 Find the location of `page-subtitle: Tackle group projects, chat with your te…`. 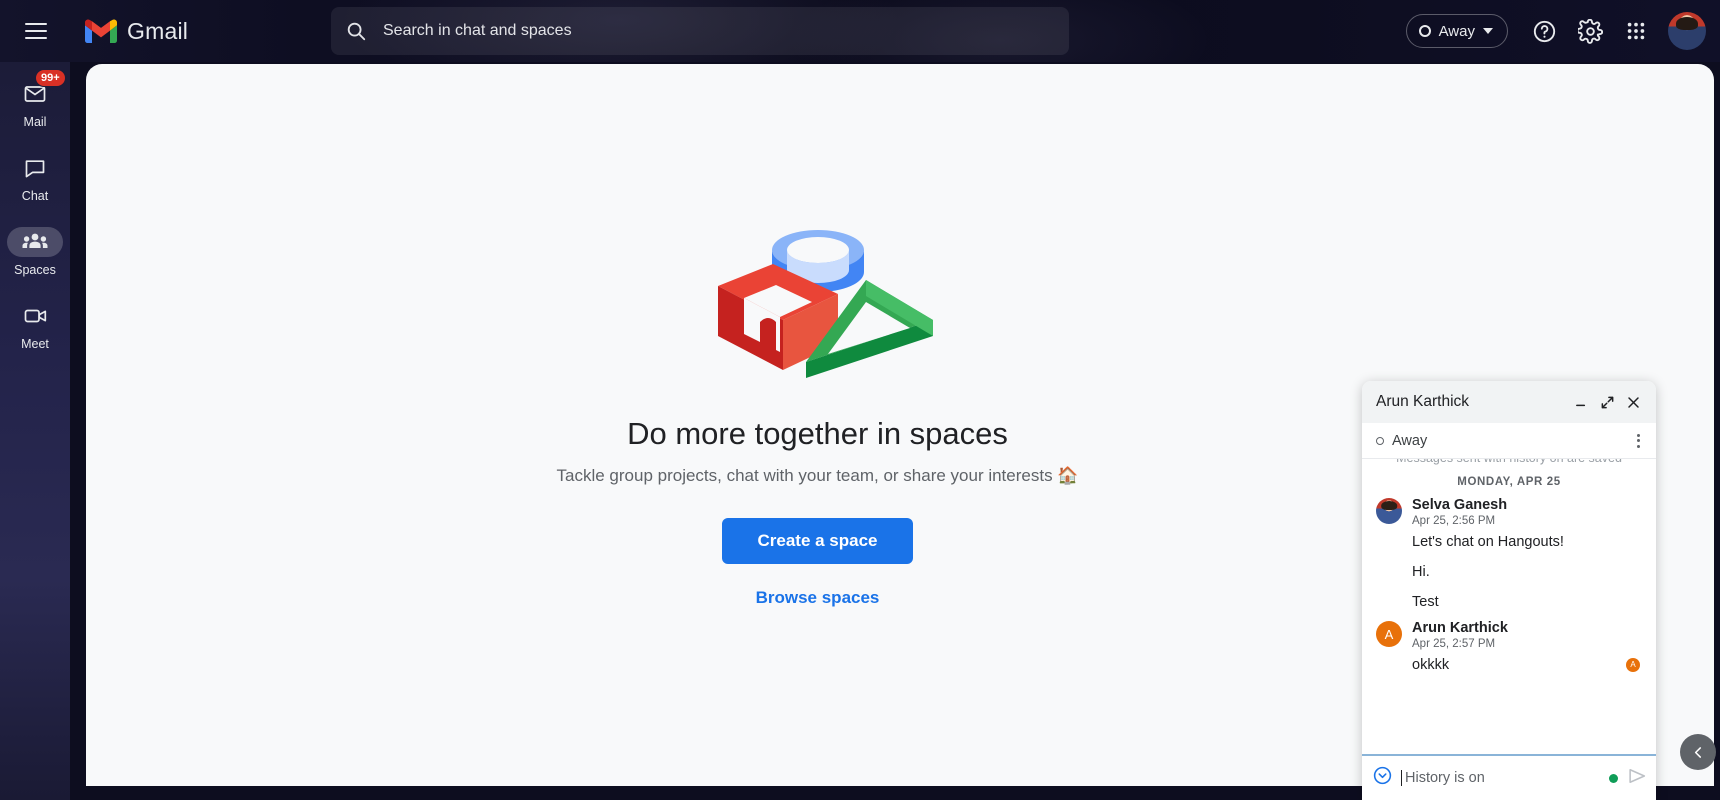

page-subtitle: Tackle group projects, chat with your te… is located at coordinates (817, 475).